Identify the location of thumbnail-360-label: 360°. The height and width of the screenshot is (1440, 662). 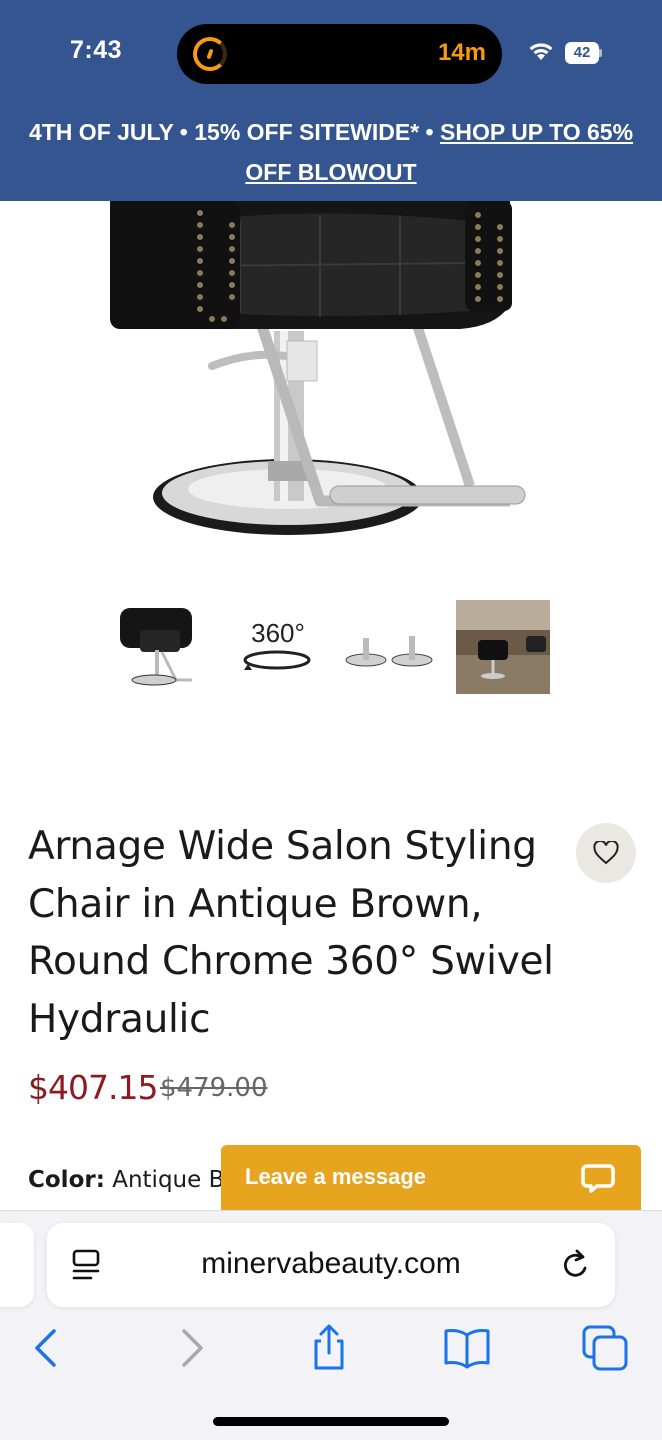
(278, 633).